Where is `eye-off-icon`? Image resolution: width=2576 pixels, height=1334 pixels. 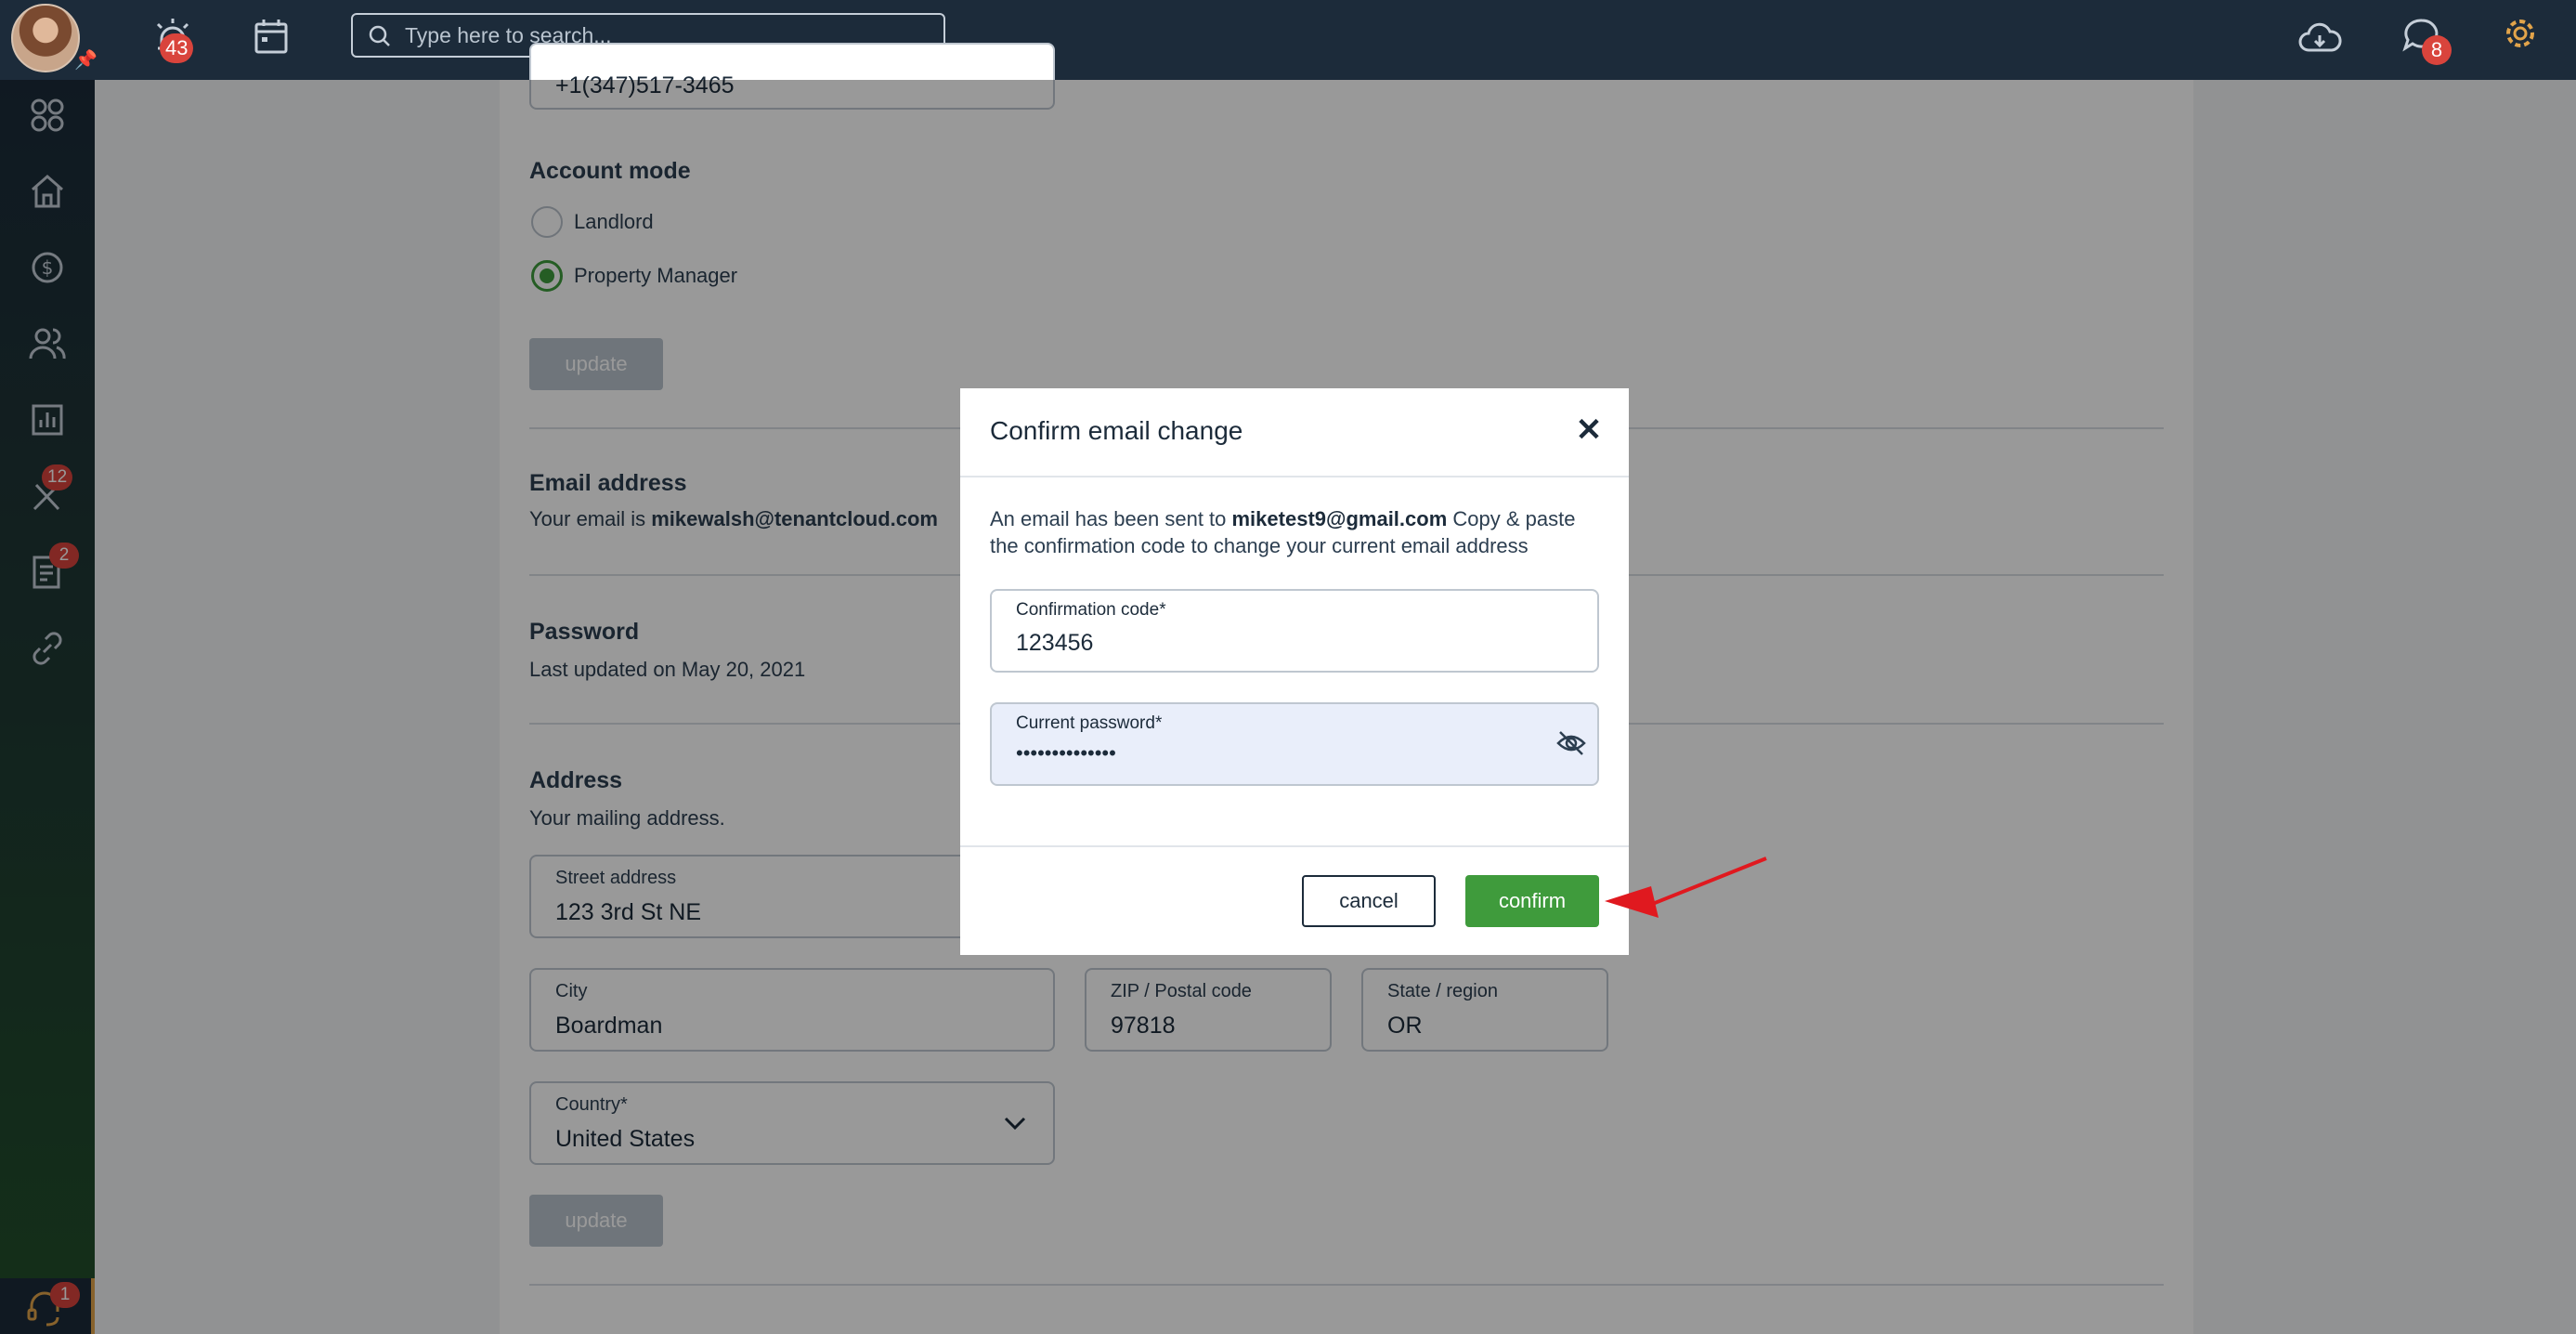
eye-off-icon is located at coordinates (1572, 743).